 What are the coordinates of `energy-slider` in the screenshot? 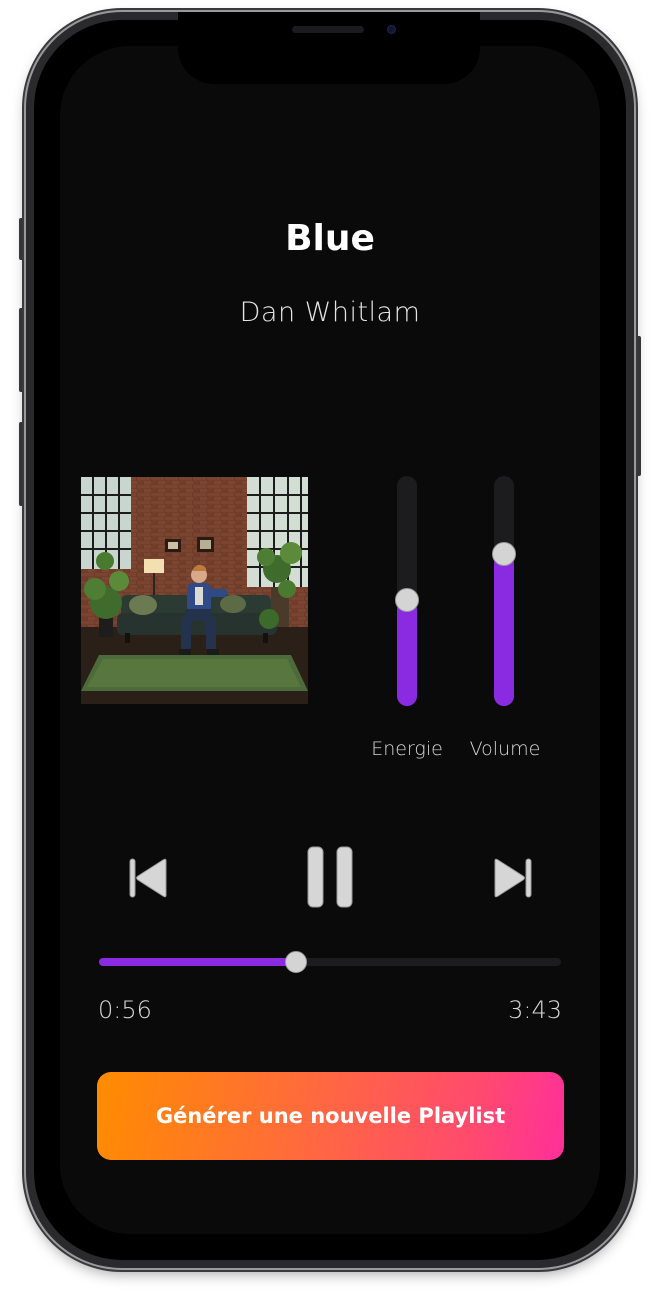 It's located at (407, 591).